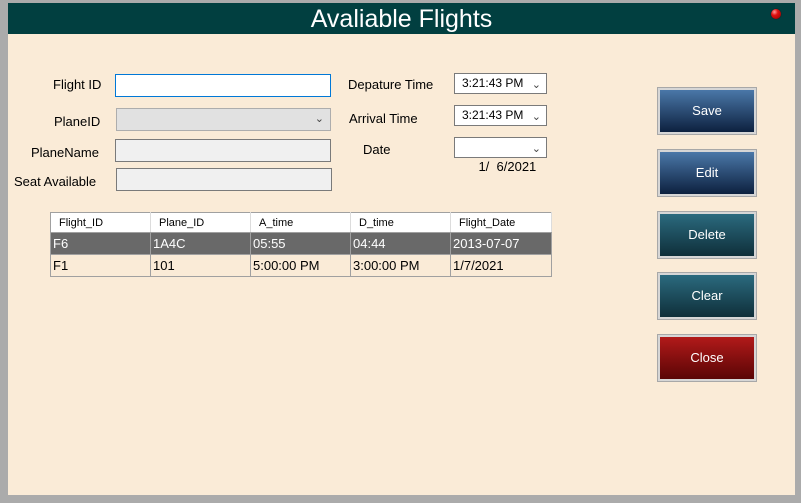  I want to click on cell-plane-id: 1A4C, so click(200, 243).